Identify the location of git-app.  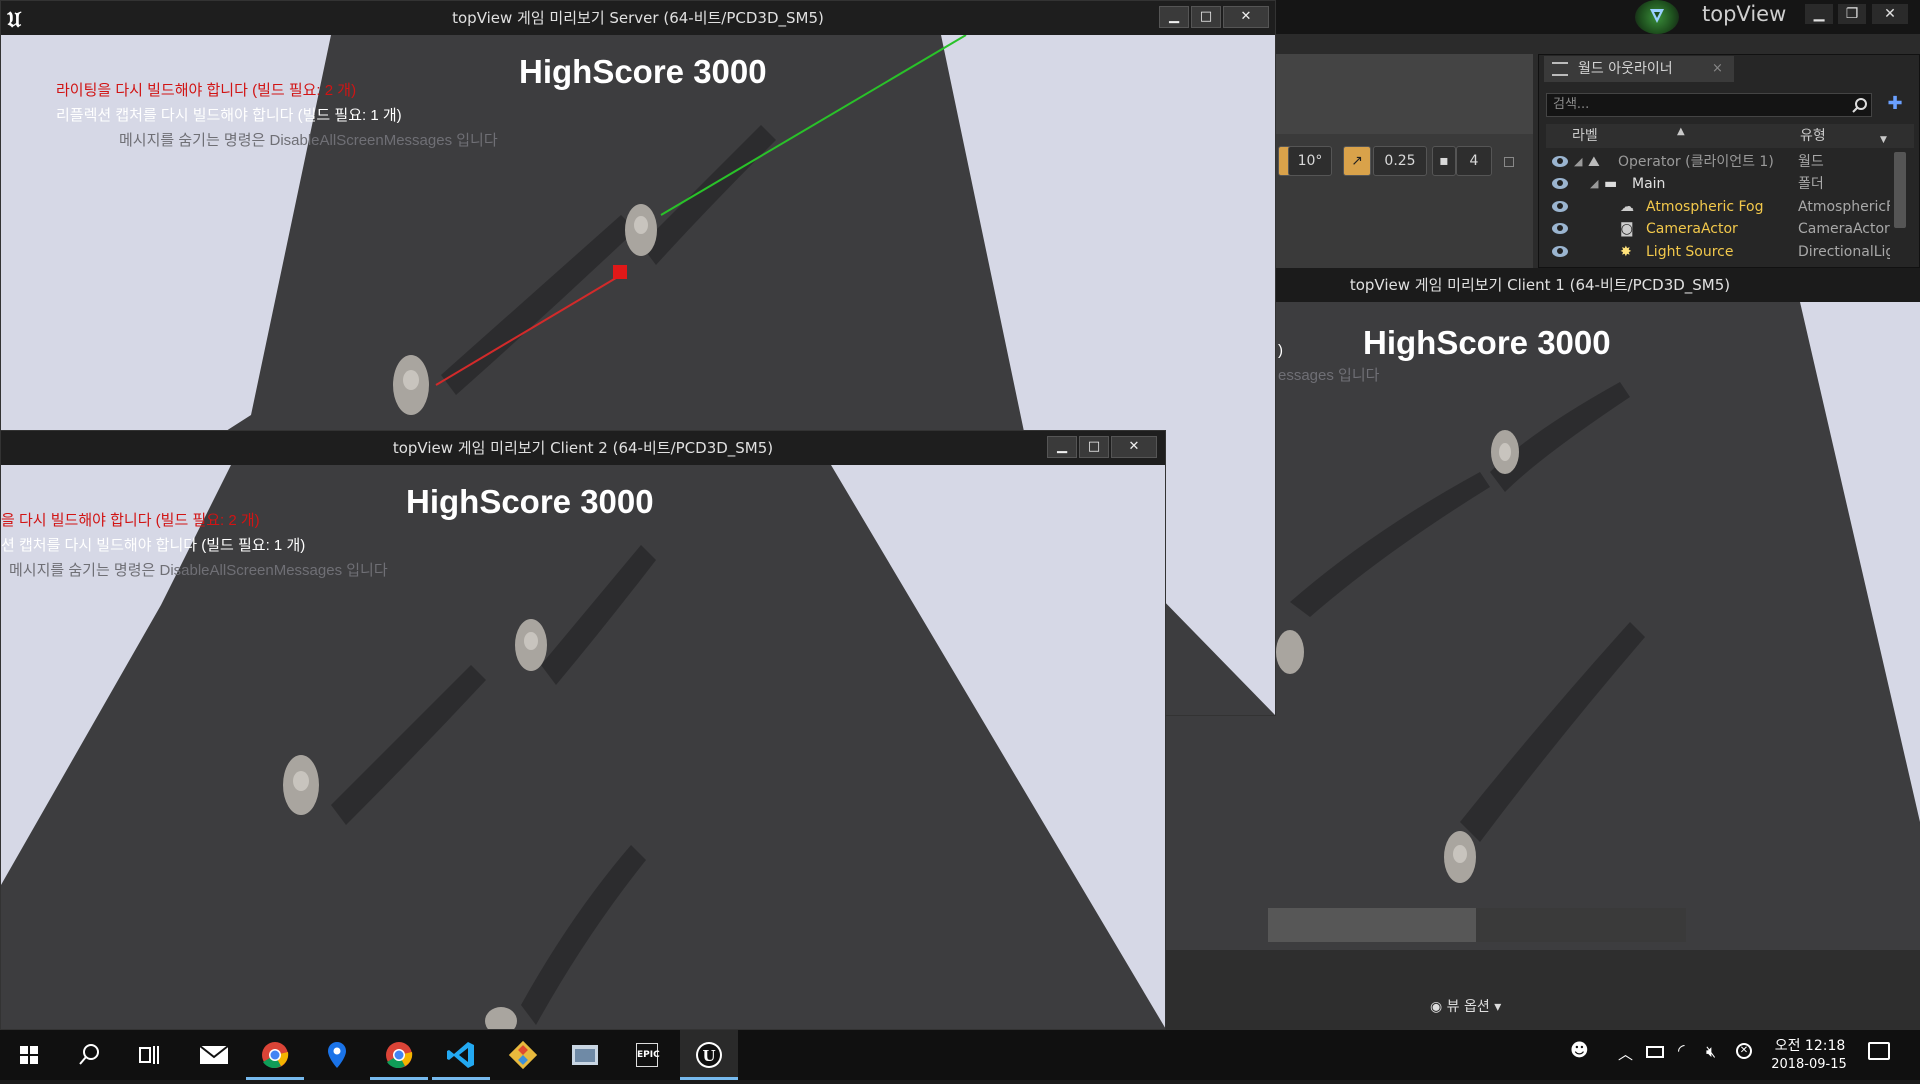
(523, 1055).